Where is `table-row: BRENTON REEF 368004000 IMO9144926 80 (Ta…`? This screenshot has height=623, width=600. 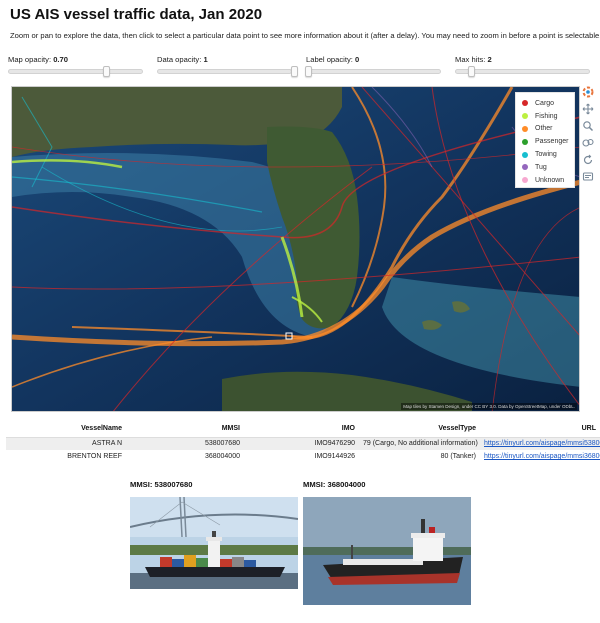 table-row: BRENTON REEF 368004000 IMO9144926 80 (Ta… is located at coordinates (303, 456).